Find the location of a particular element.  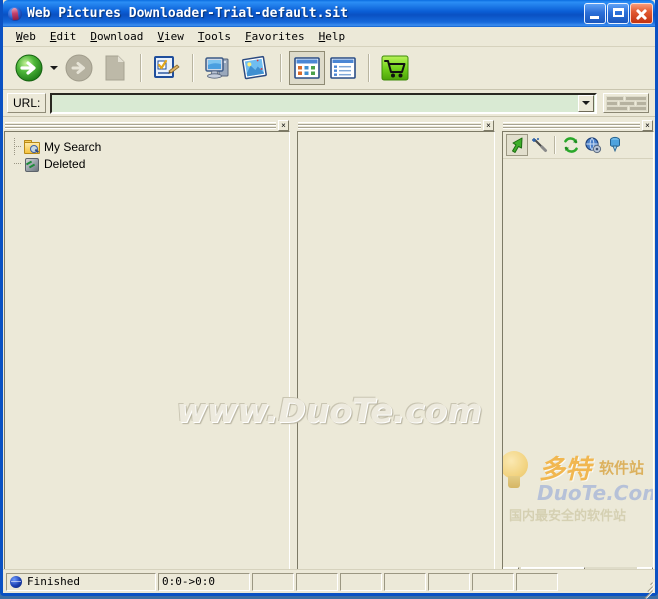

tree-item-deleted: Deleted is located at coordinates (151, 163).